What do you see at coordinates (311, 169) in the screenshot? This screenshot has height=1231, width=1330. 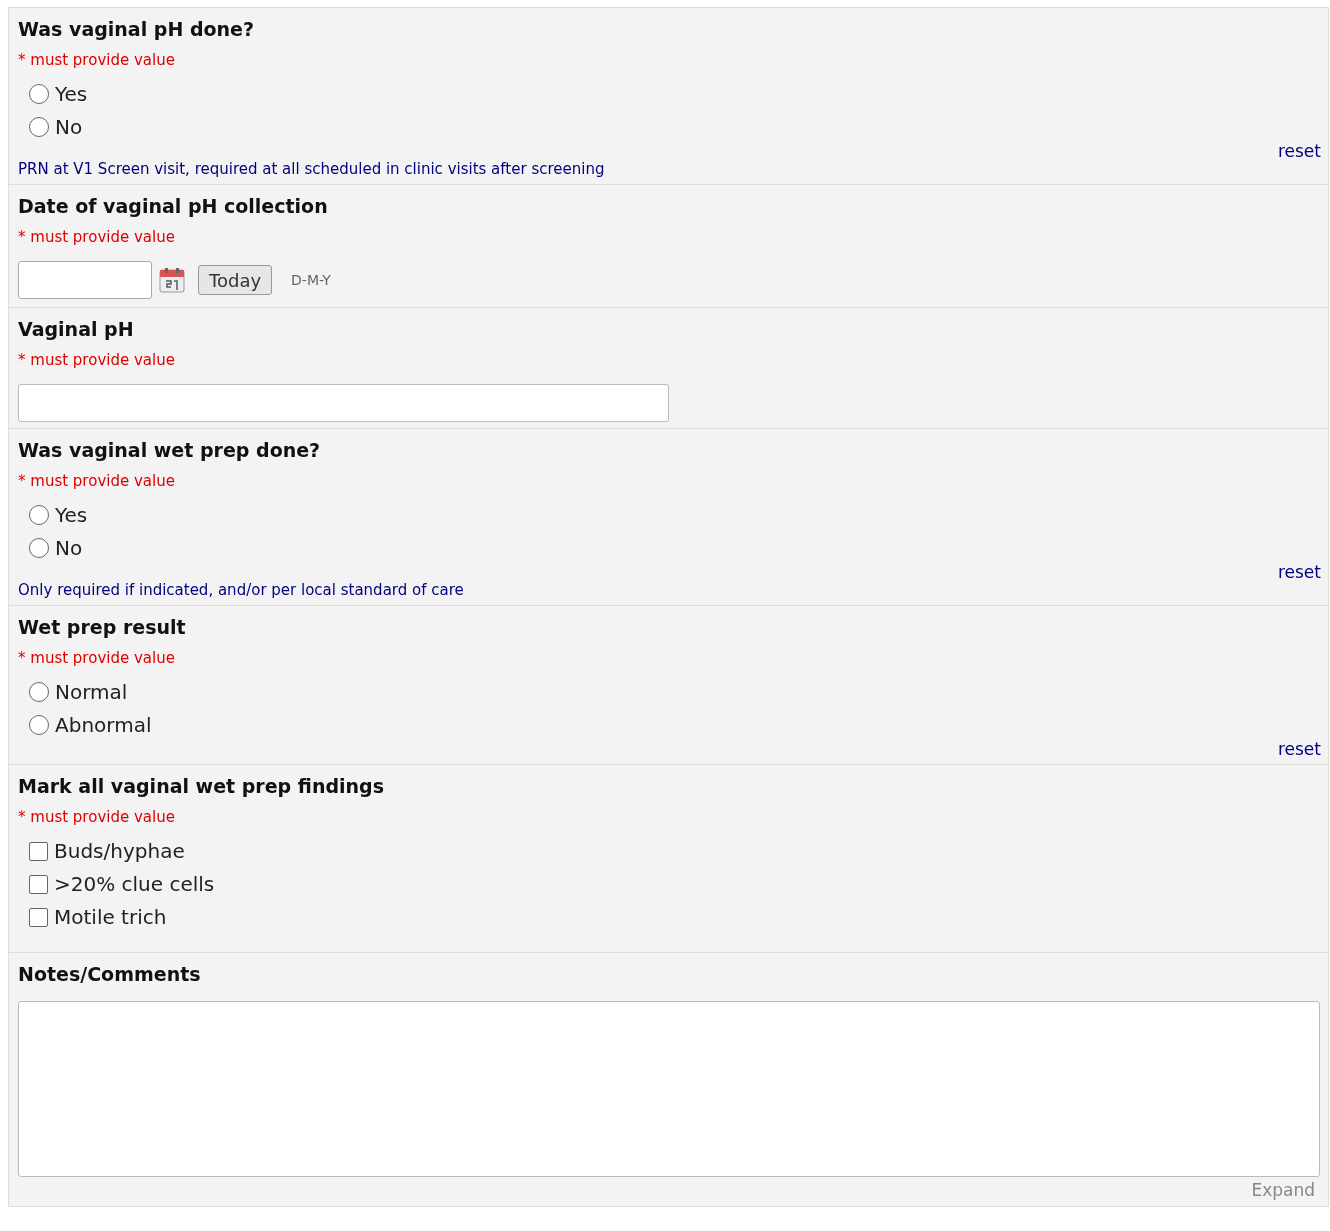 I see `help-note: PRN at V1 Screen visit, required at all scheduled in clinic visits after screening` at bounding box center [311, 169].